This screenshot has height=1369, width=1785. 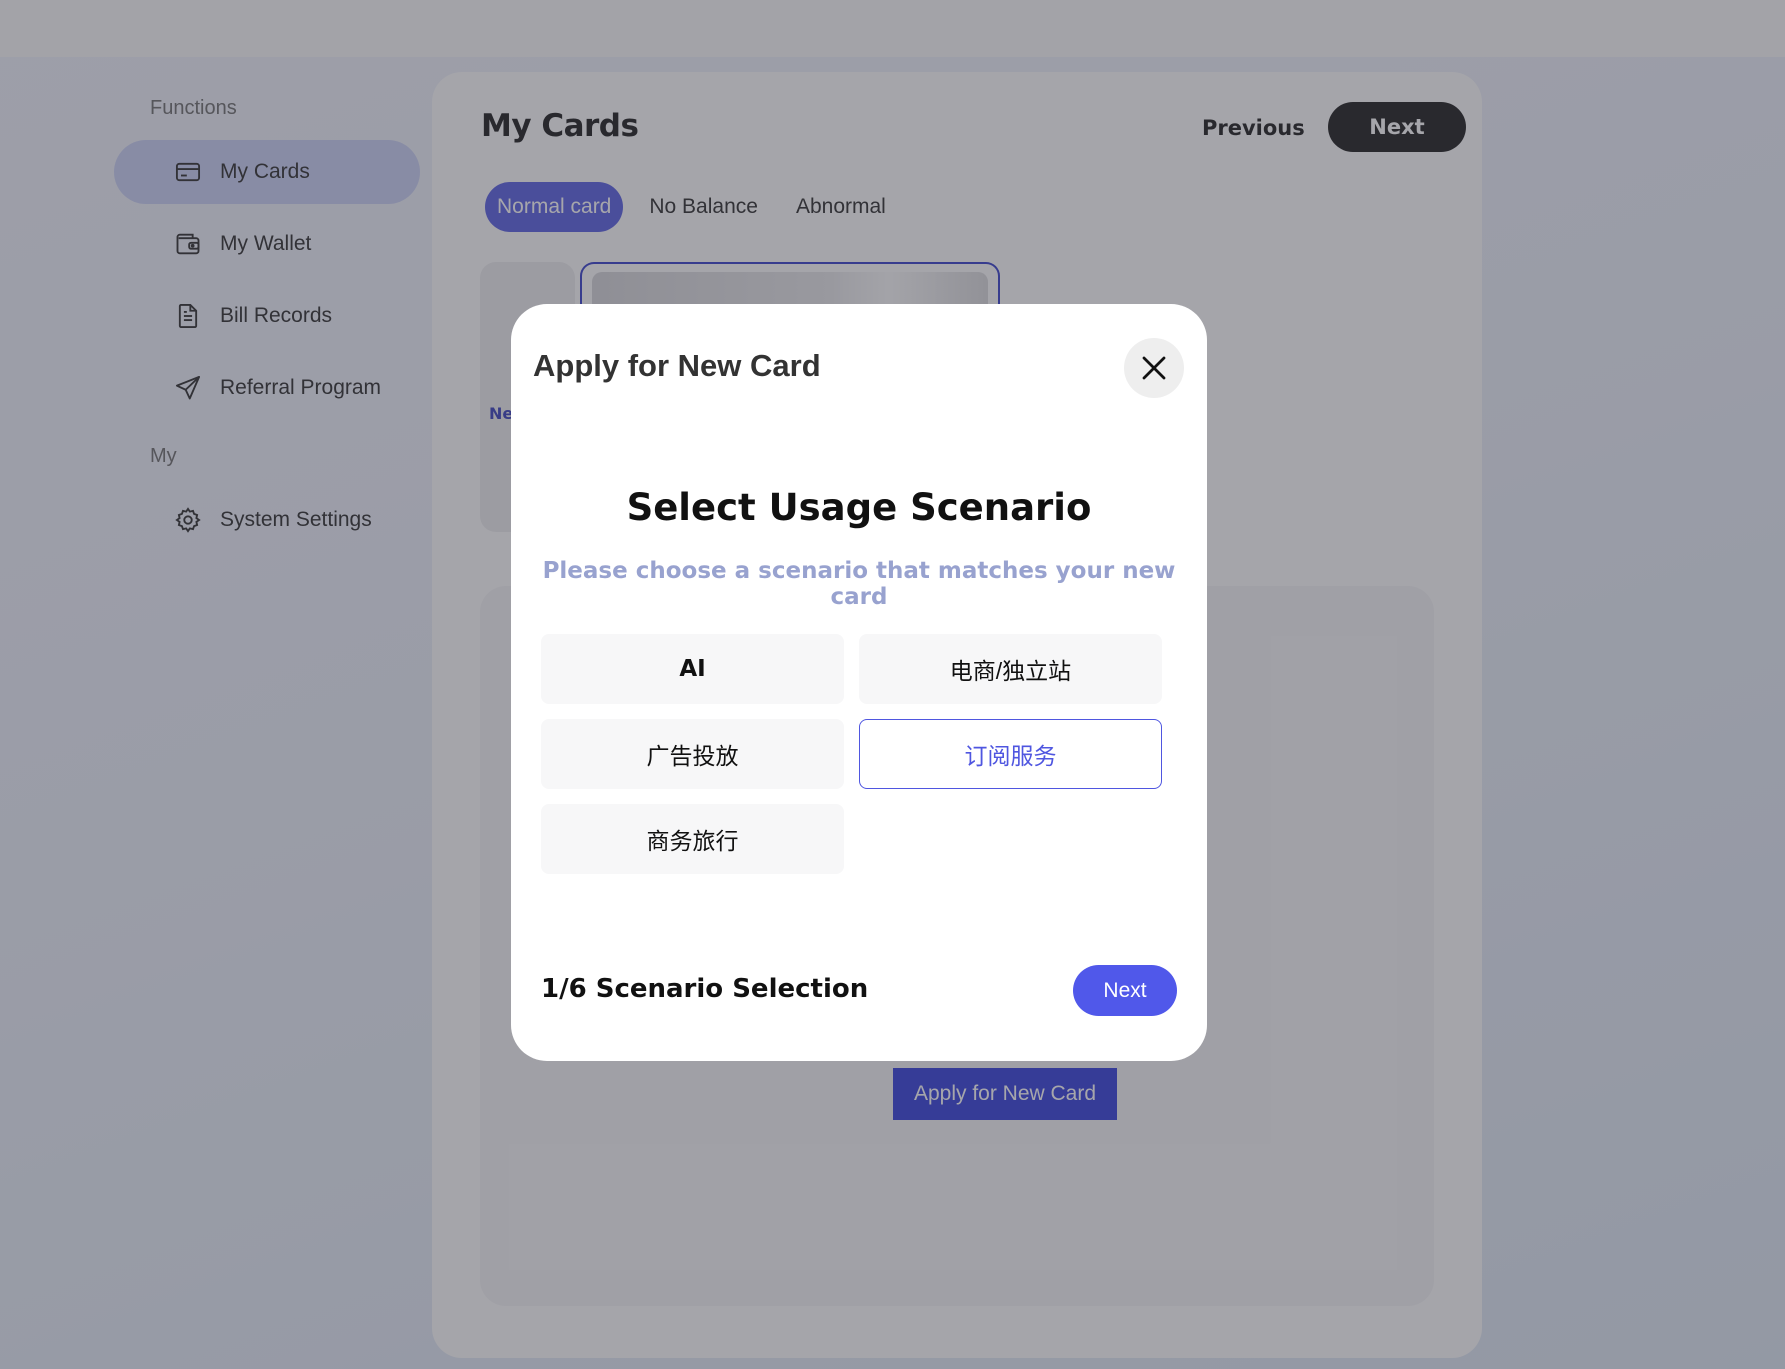 What do you see at coordinates (858, 754) in the screenshot?
I see `scenario-options: AI 电商/独立站 广告投放 订阅服务 商务旅行` at bounding box center [858, 754].